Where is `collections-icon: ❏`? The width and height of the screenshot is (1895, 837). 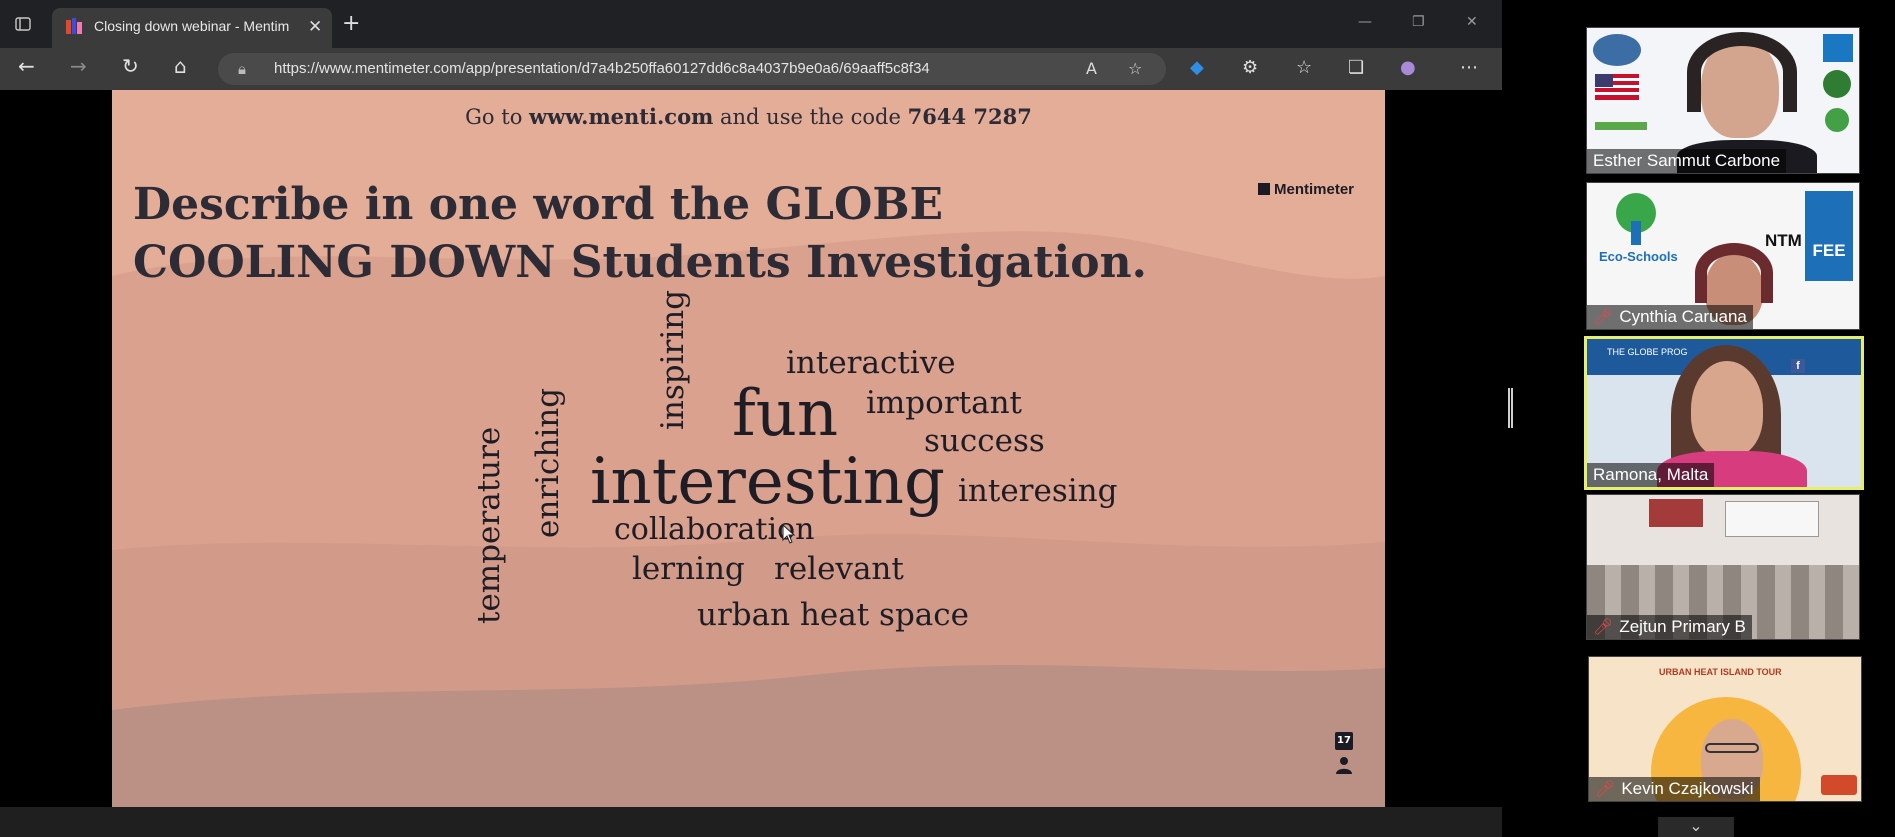
collections-icon: ❏ is located at coordinates (1356, 68).